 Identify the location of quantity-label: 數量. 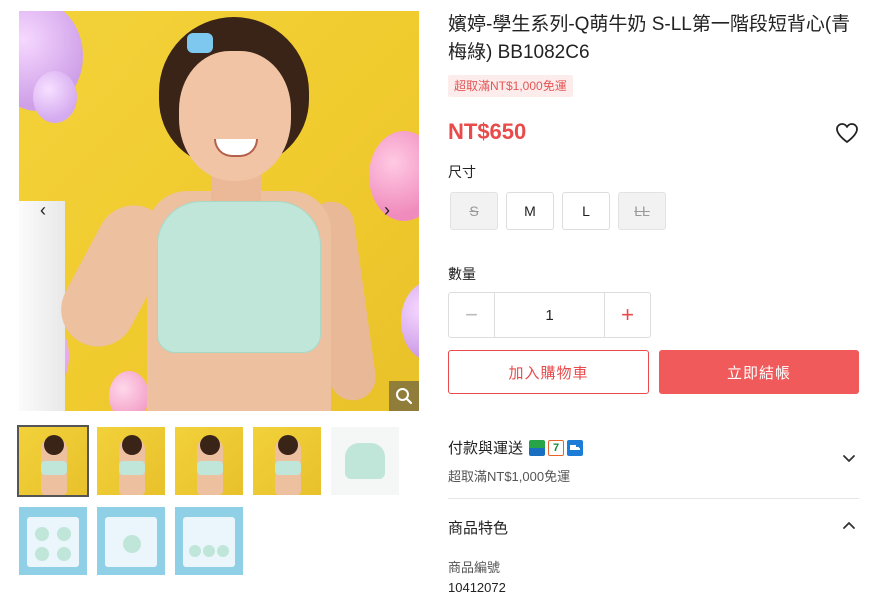
(462, 274).